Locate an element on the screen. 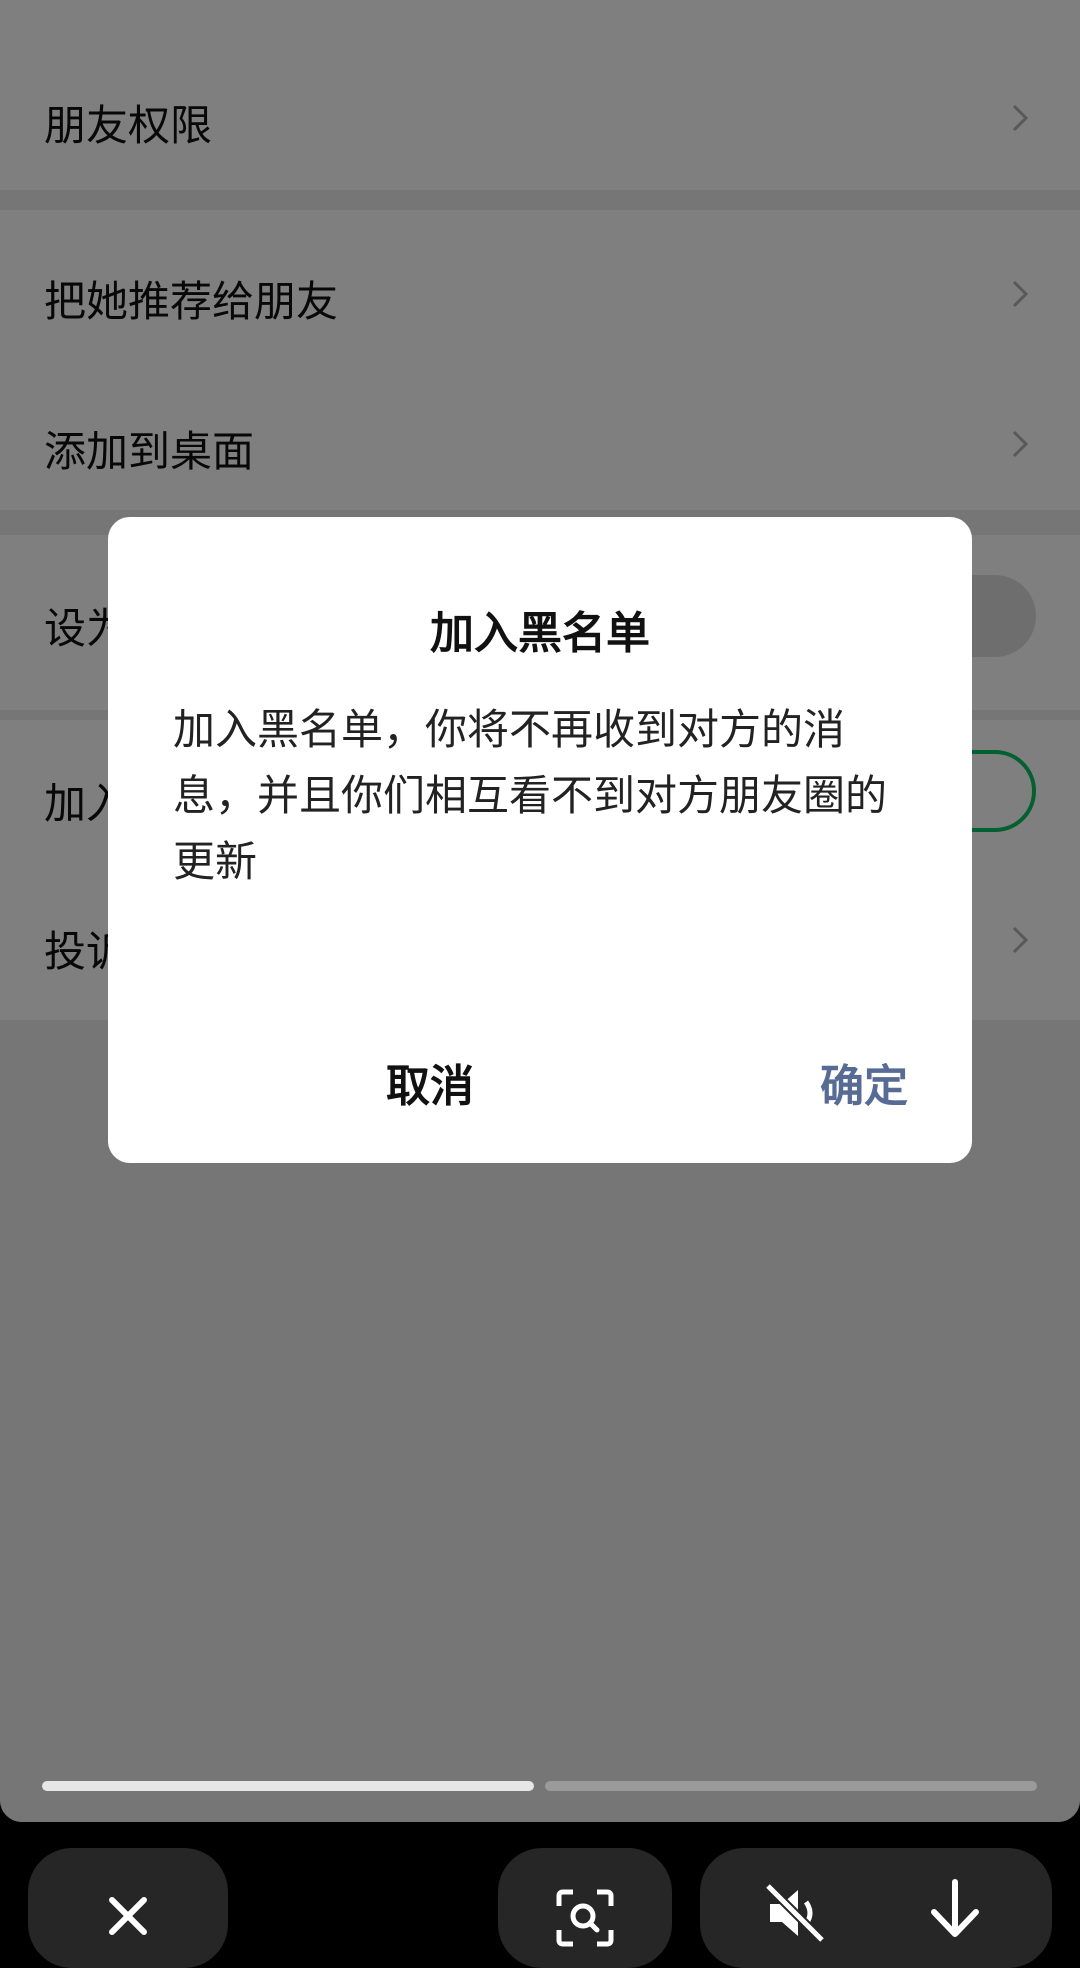 This screenshot has height=1968, width=1080. scan-button is located at coordinates (585, 1908).